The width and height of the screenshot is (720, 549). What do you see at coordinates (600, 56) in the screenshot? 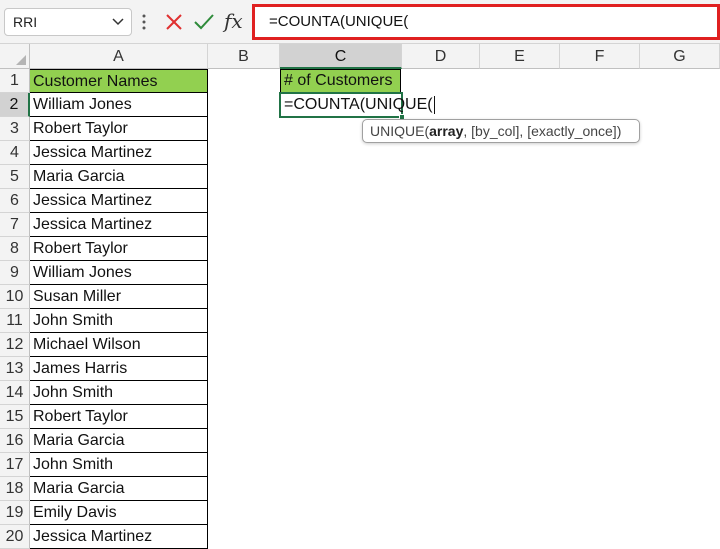
I see `column-header-f: F` at bounding box center [600, 56].